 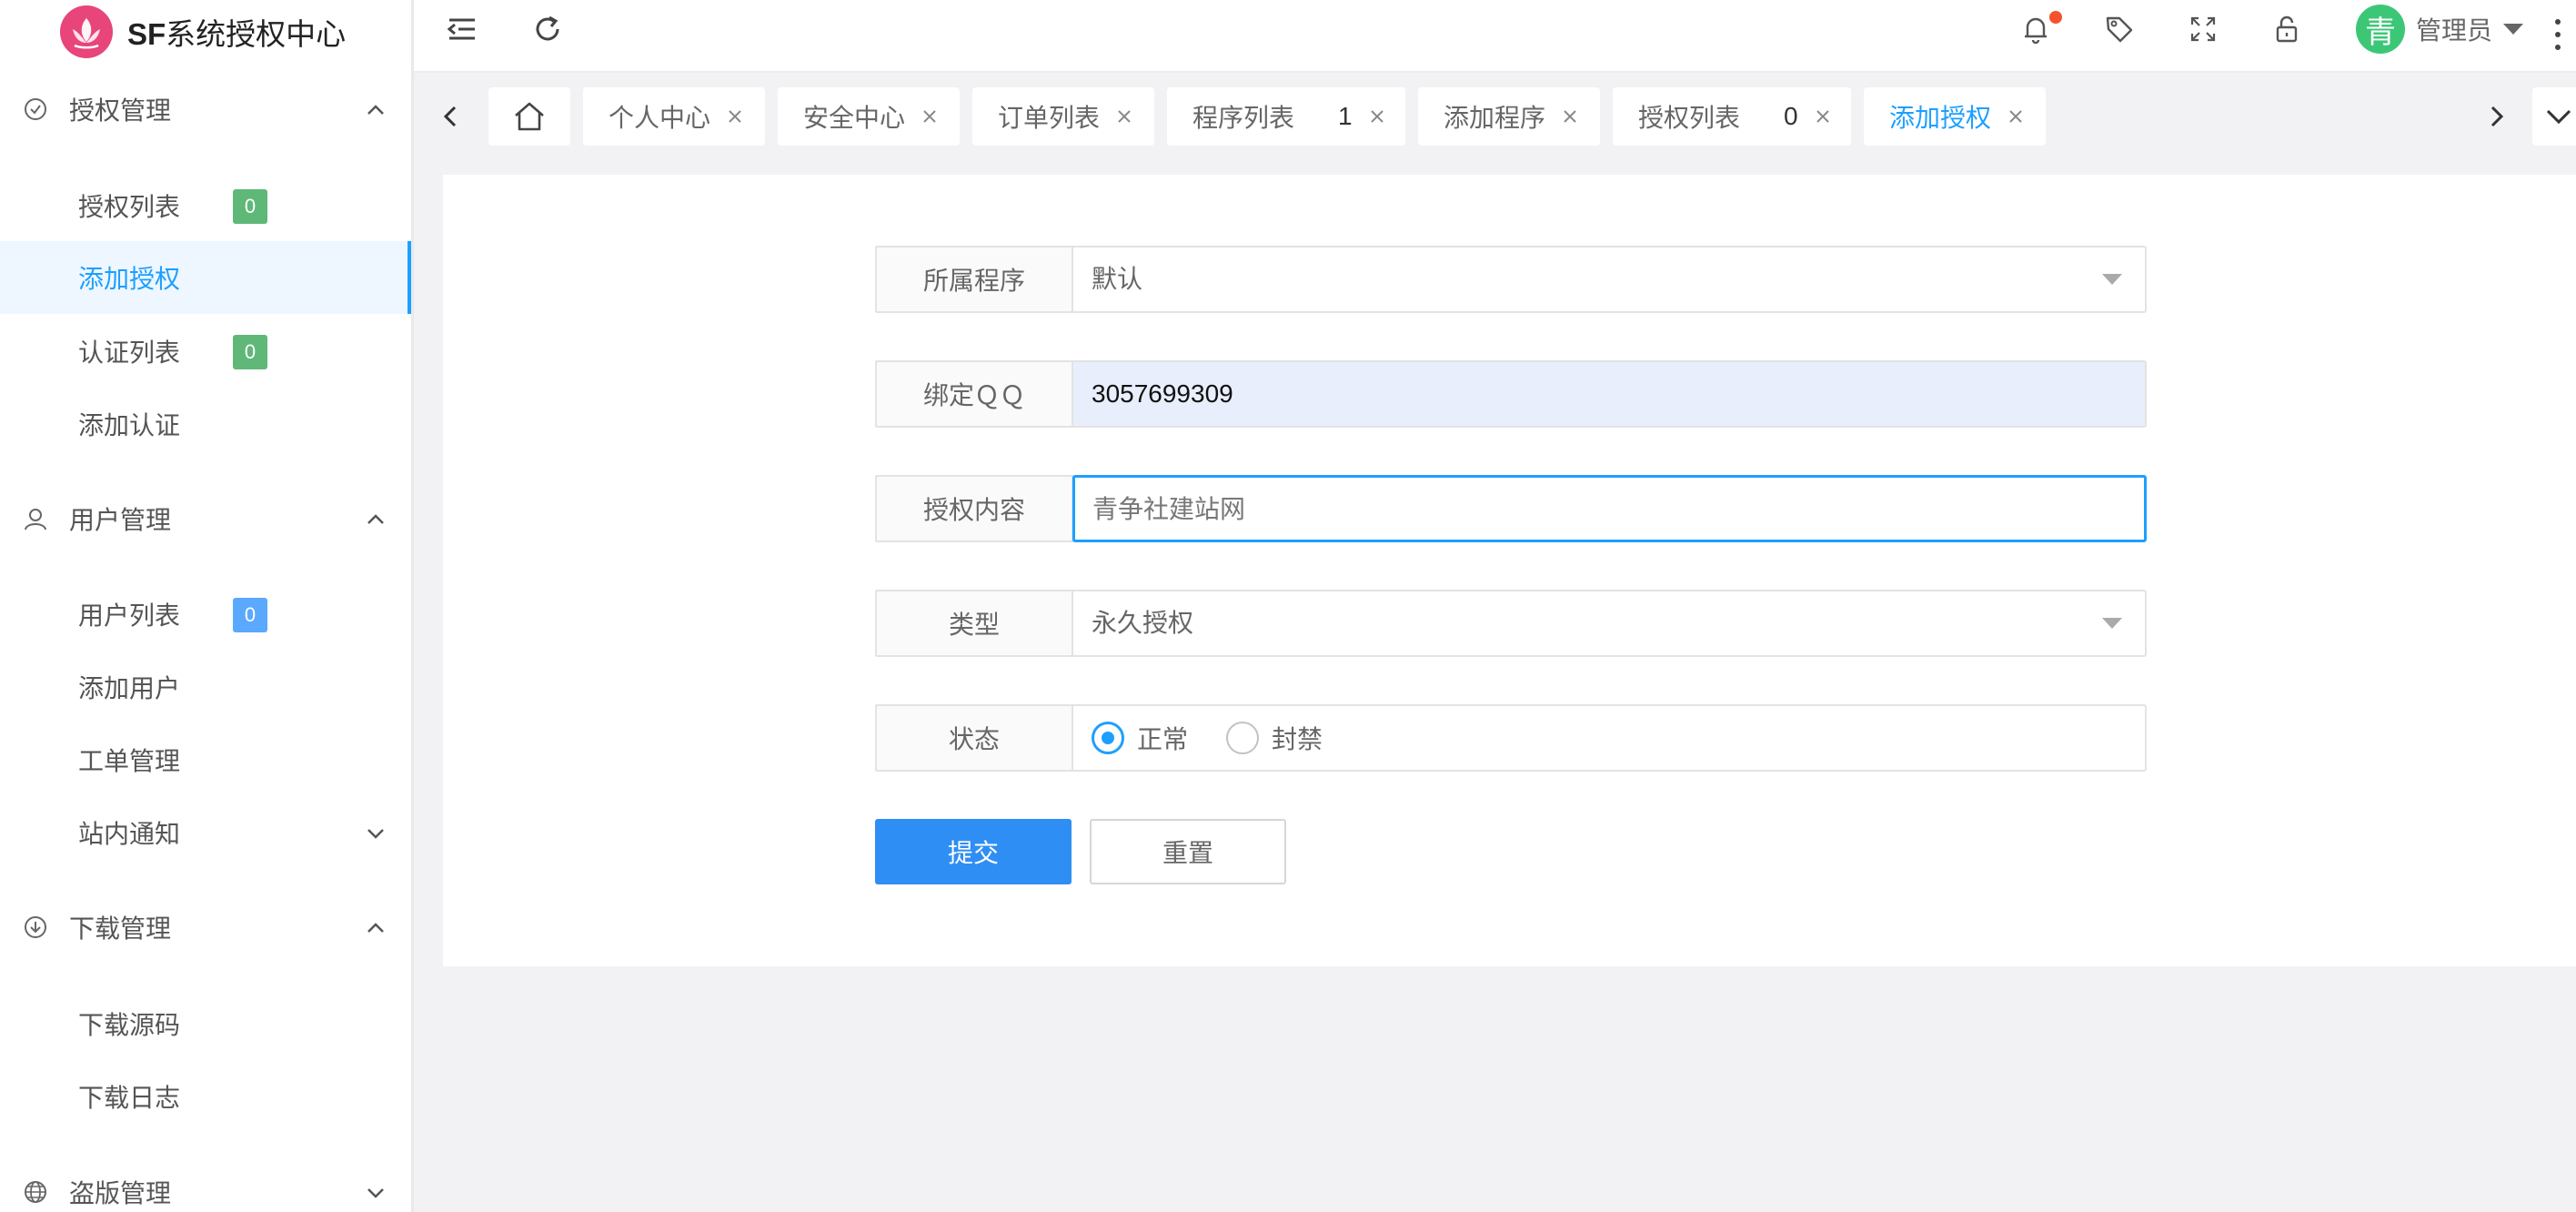 I want to click on form-row-status: 状态 正常 封禁, so click(x=1511, y=738).